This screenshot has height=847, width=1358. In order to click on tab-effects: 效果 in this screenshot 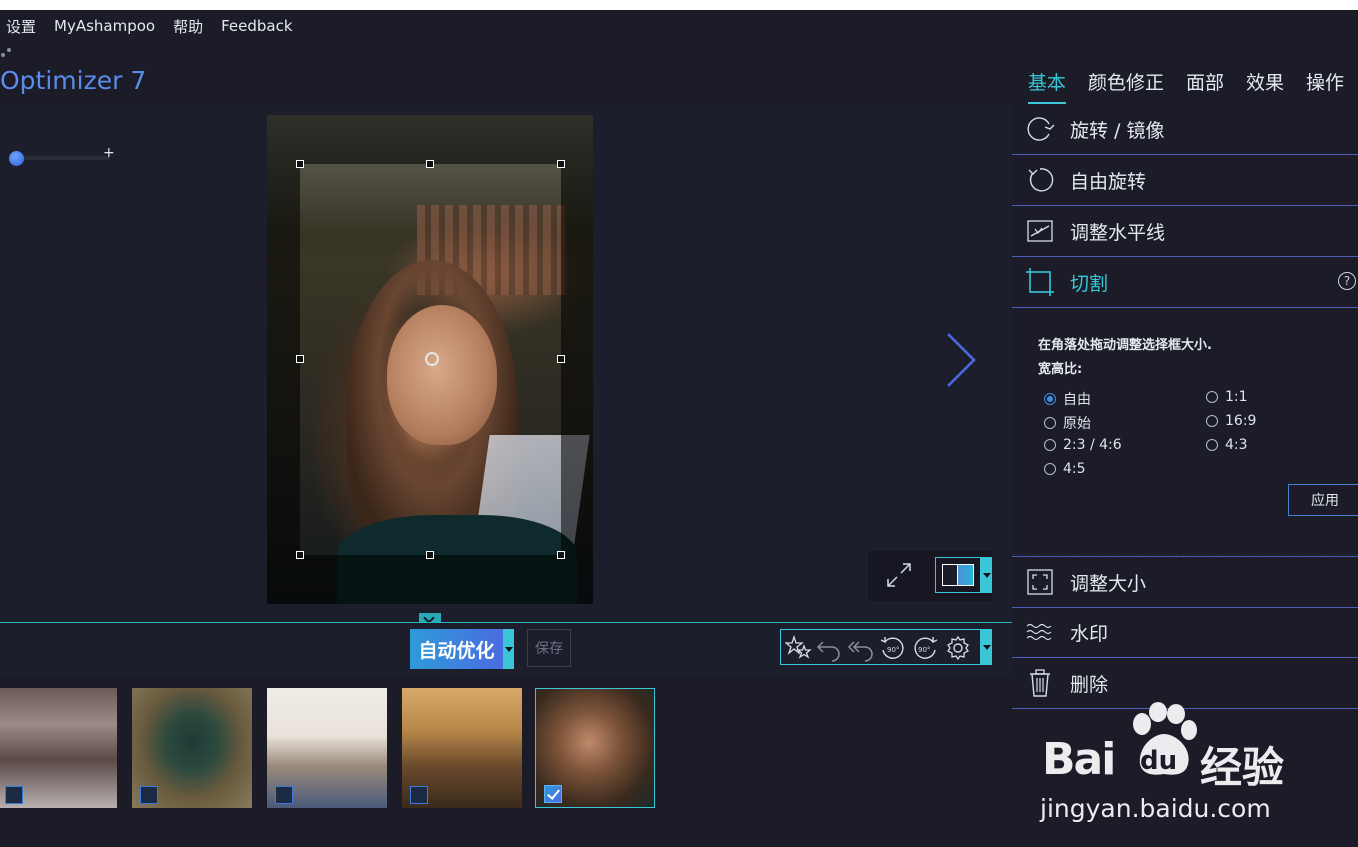, I will do `click(1265, 86)`.